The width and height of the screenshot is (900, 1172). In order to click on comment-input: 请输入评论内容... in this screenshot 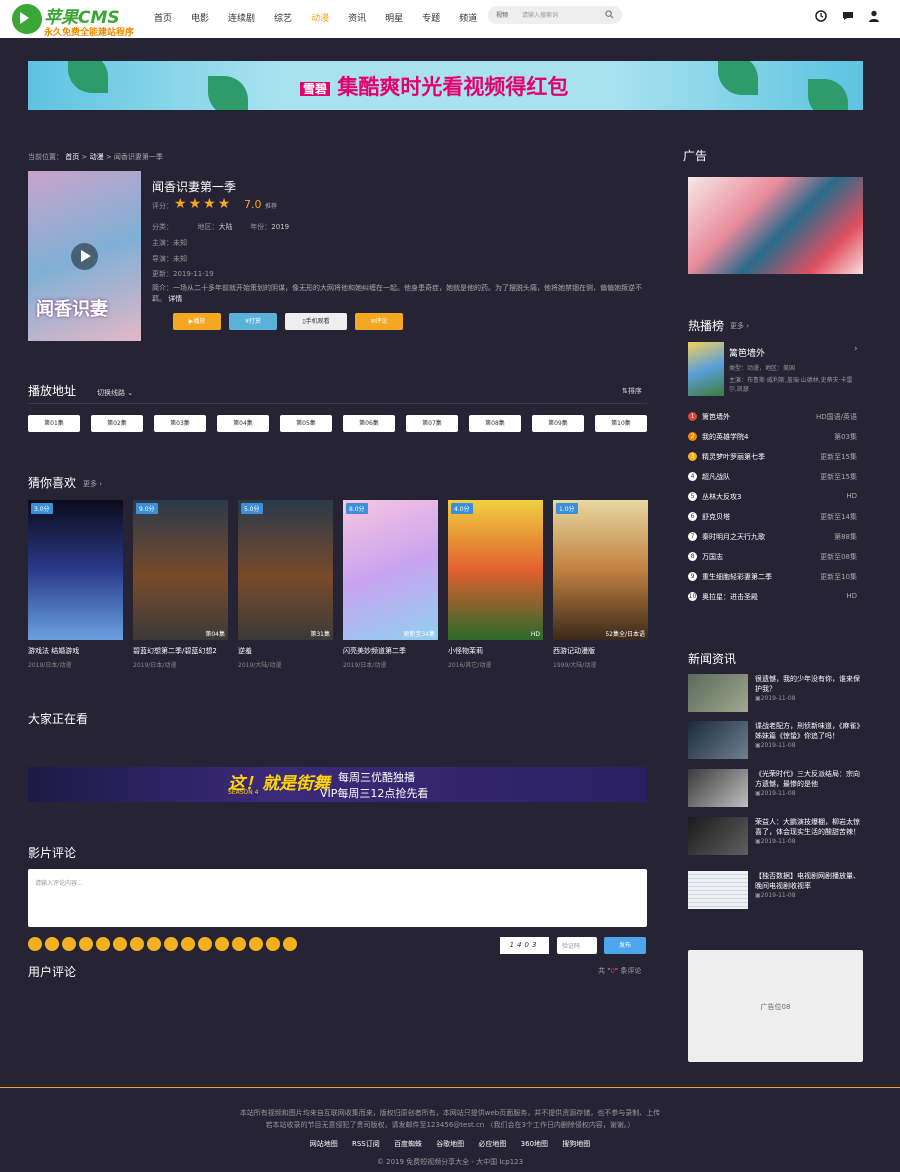, I will do `click(337, 898)`.